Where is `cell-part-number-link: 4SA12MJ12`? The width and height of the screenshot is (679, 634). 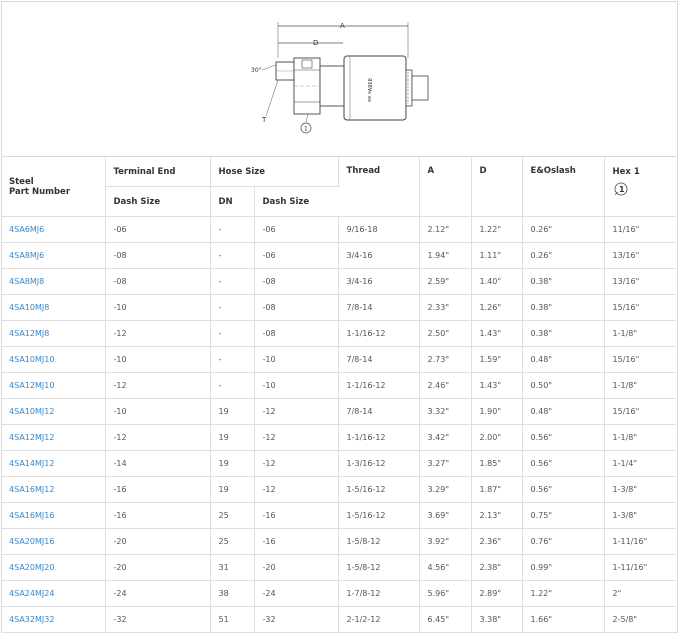
cell-part-number-link: 4SA12MJ12 is located at coordinates (53, 437).